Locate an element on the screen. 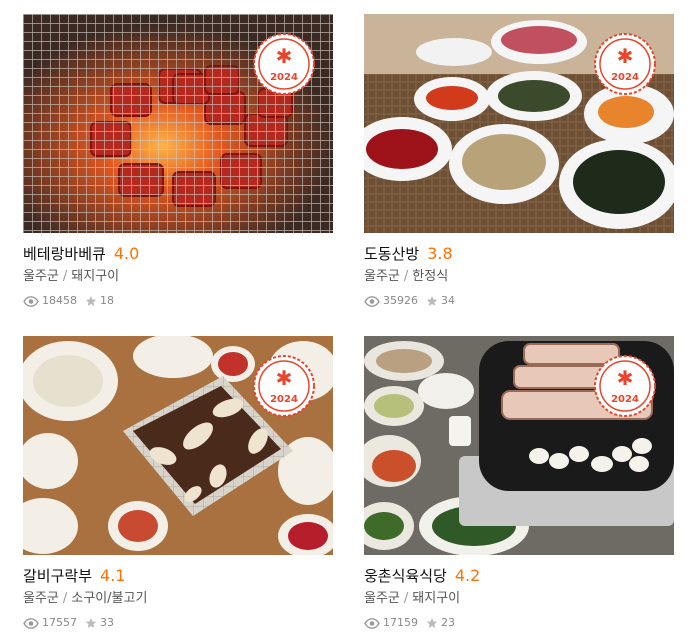  restaurant-rating: 3.8 is located at coordinates (440, 253).